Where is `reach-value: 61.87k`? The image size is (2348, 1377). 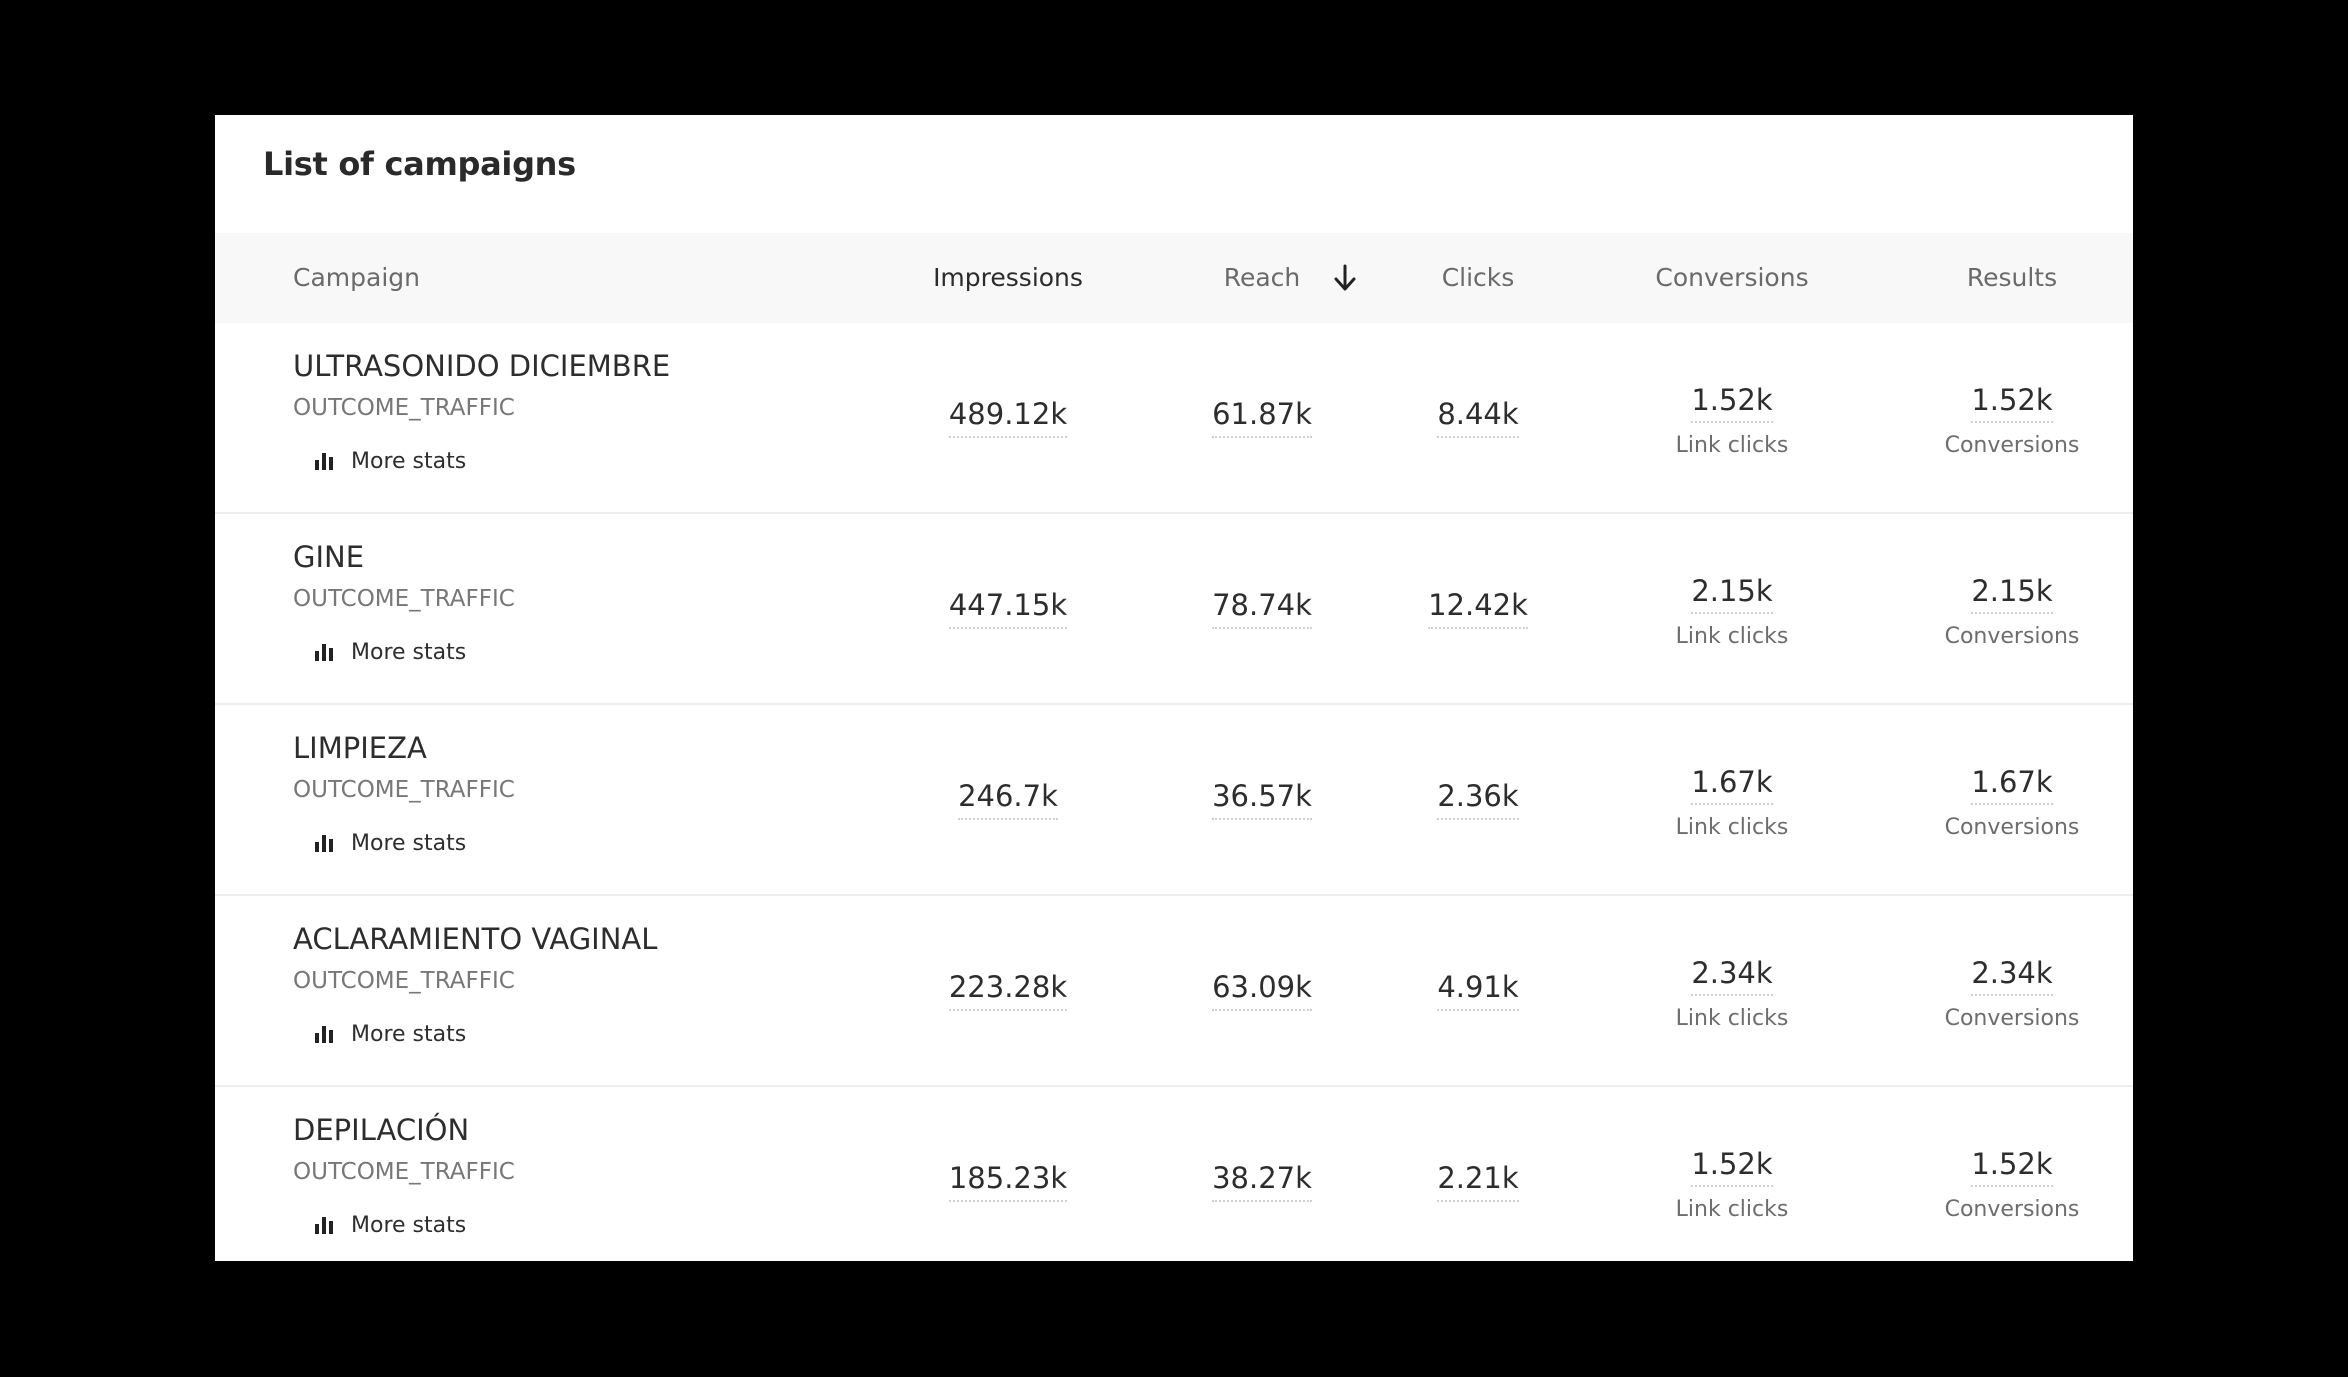 reach-value: 61.87k is located at coordinates (1262, 417).